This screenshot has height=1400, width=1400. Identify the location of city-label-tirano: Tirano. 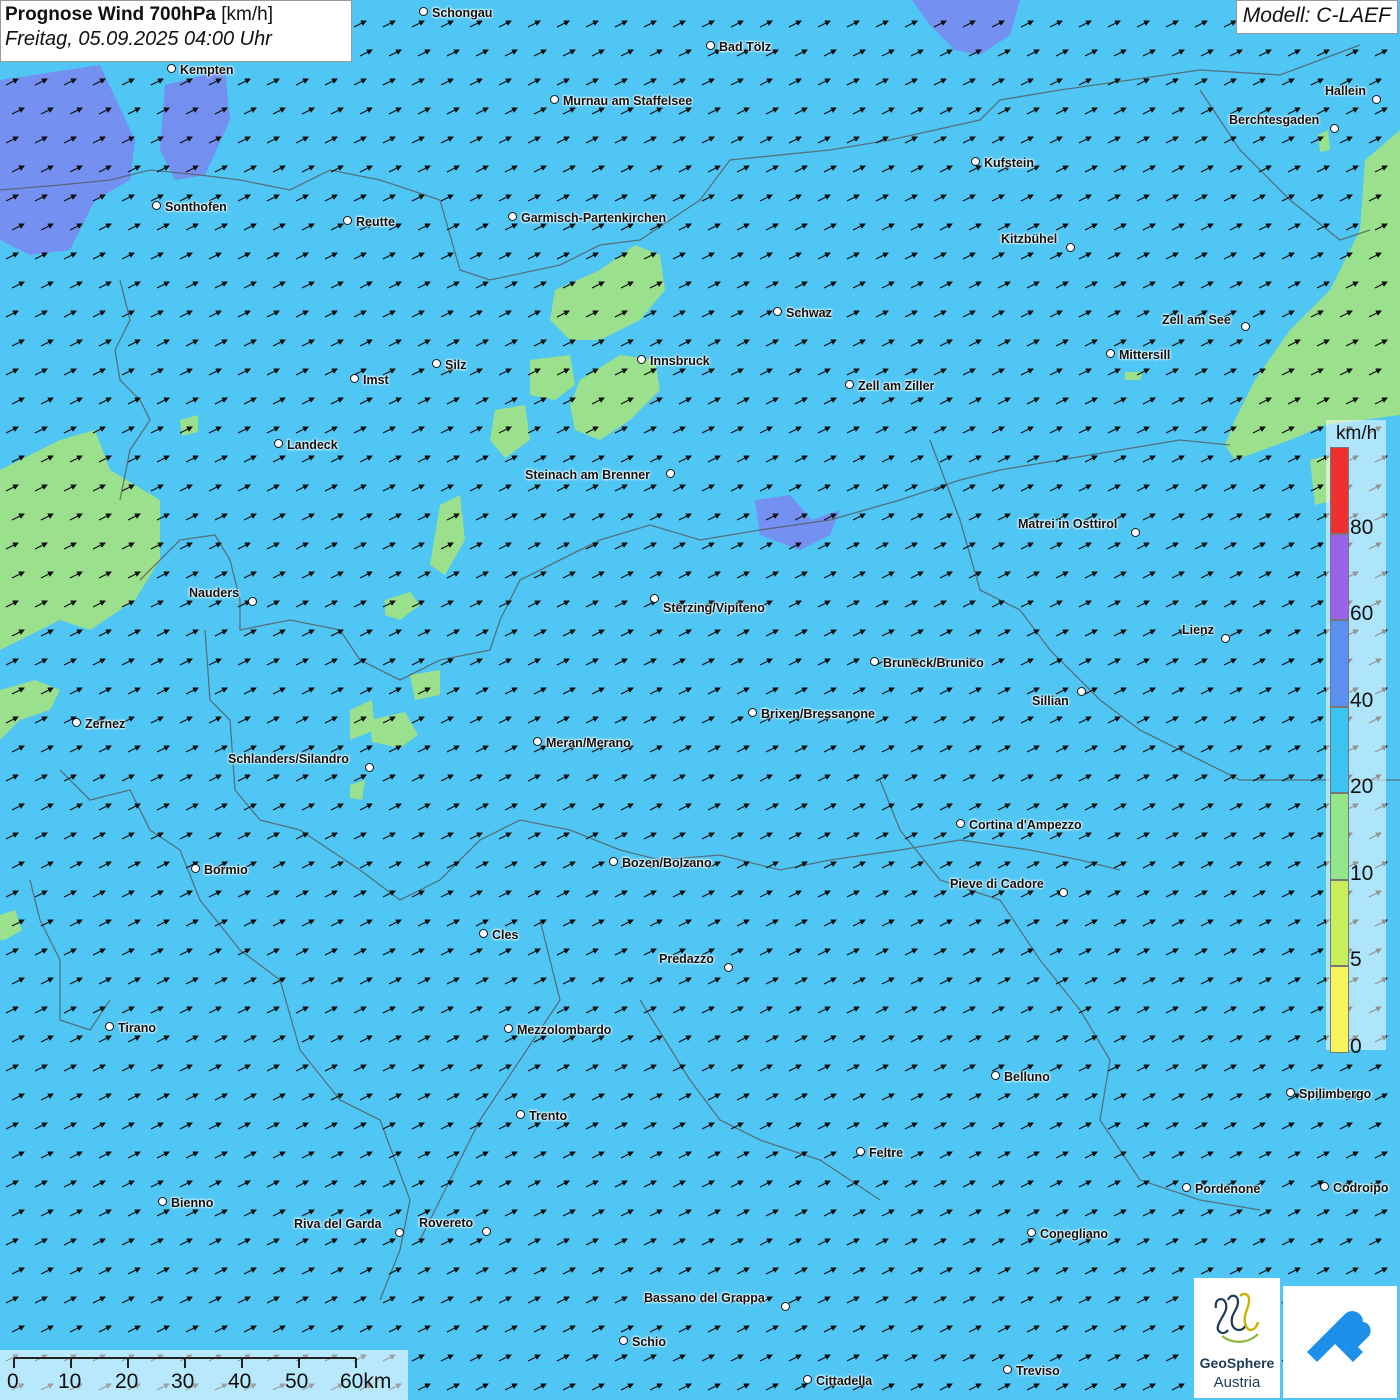
(137, 1028).